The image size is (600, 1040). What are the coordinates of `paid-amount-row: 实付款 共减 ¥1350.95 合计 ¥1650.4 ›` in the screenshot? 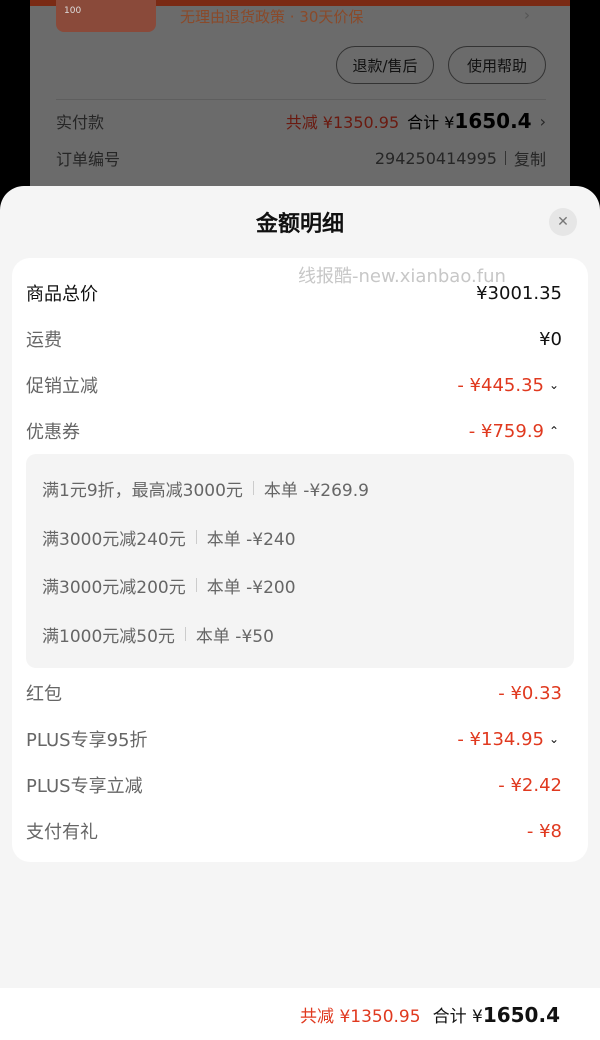 It's located at (301, 121).